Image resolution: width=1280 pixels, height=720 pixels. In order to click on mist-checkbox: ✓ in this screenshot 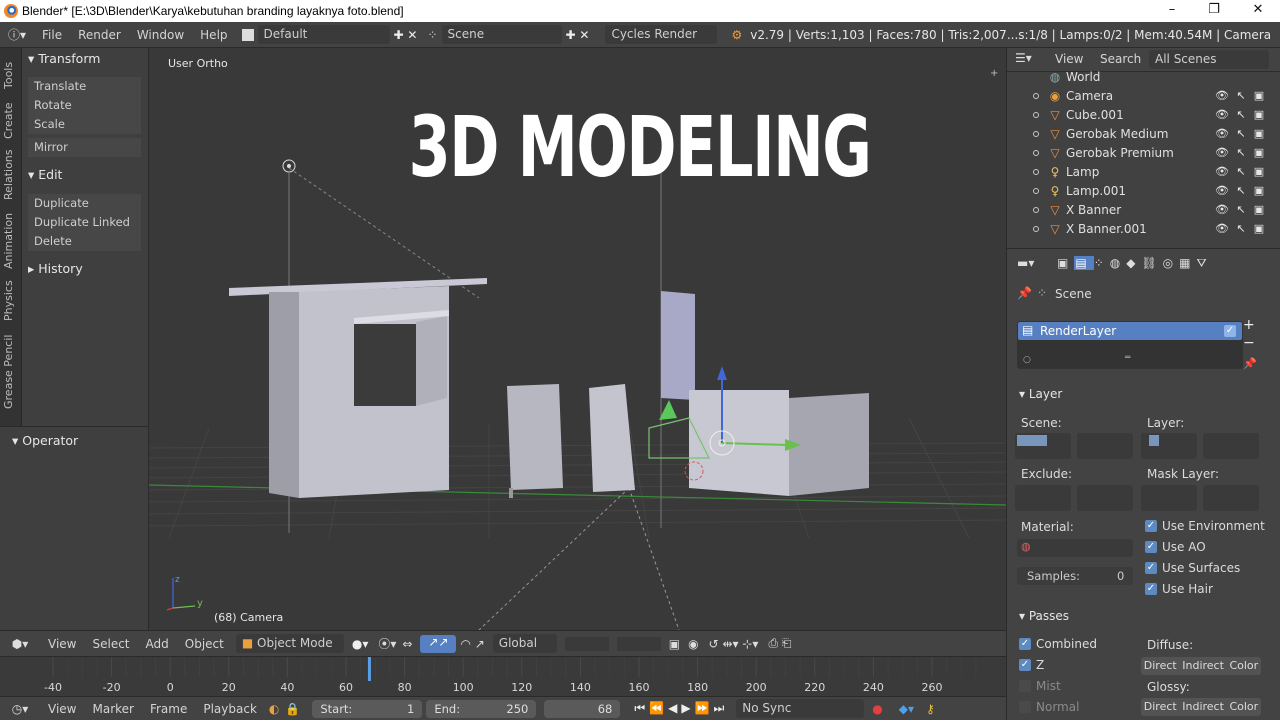, I will do `click(1025, 686)`.